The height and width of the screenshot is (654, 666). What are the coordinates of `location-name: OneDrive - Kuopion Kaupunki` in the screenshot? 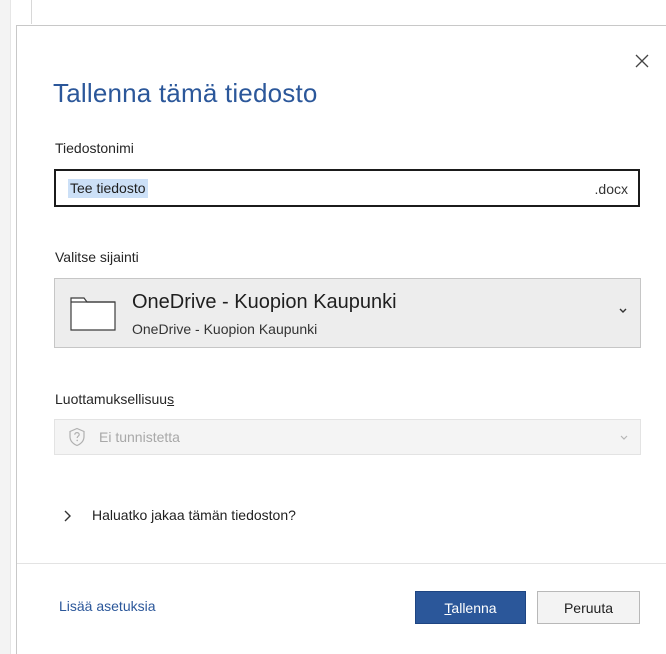 It's located at (264, 302).